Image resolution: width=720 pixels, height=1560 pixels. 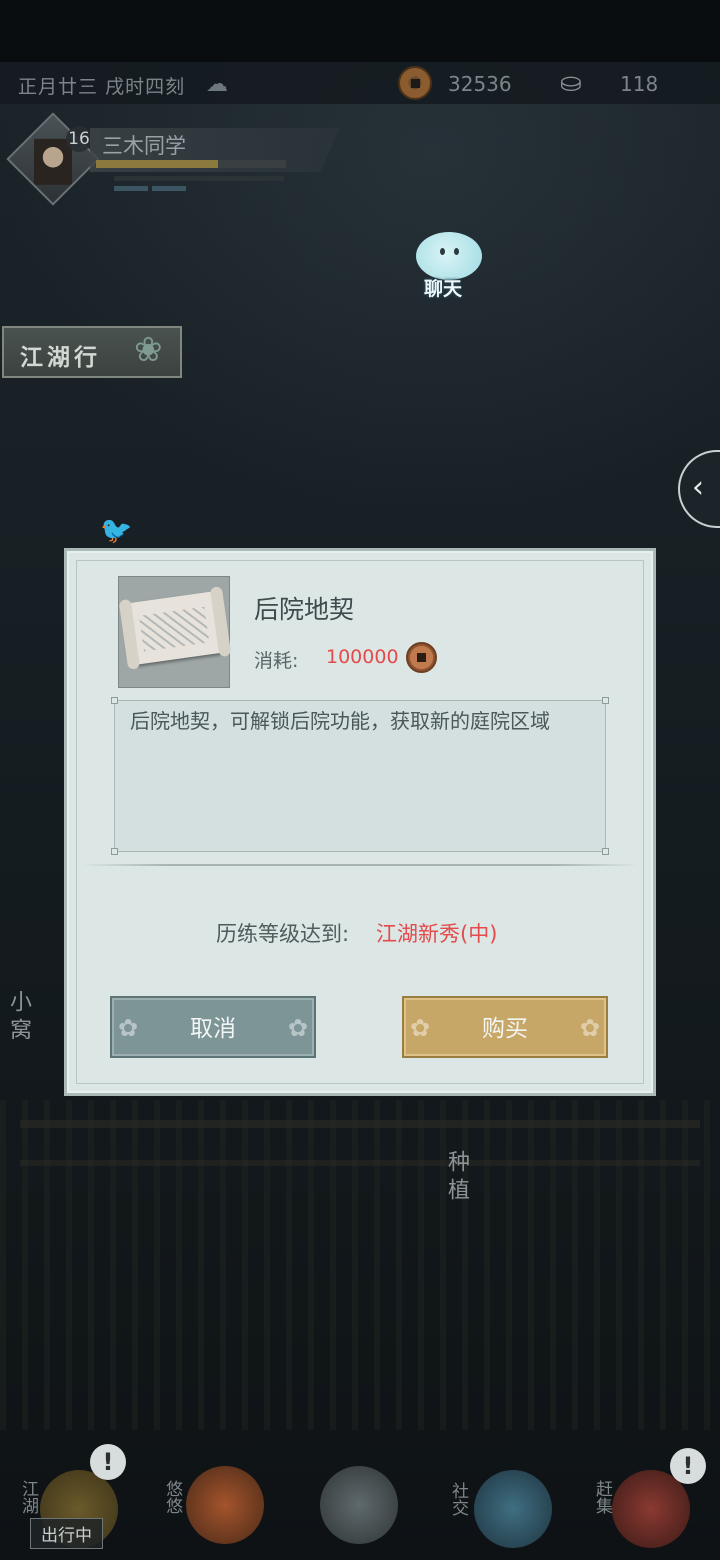 What do you see at coordinates (359, 1505) in the screenshot?
I see `nav-center-compass-button` at bounding box center [359, 1505].